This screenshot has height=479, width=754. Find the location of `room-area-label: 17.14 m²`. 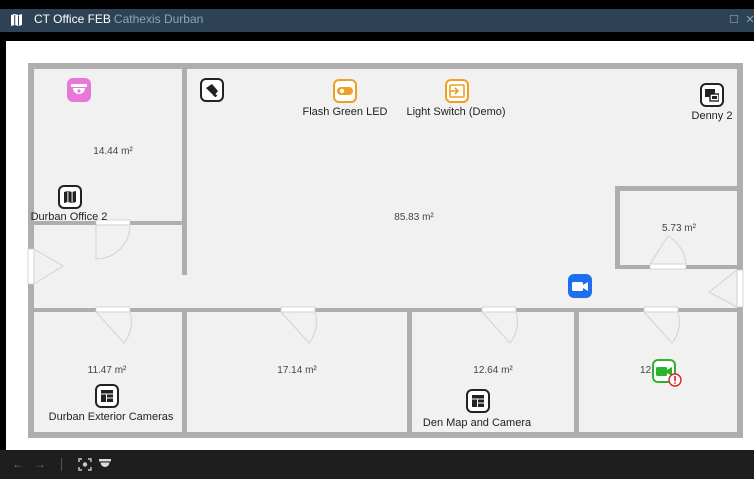

room-area-label: 17.14 m² is located at coordinates (297, 370).